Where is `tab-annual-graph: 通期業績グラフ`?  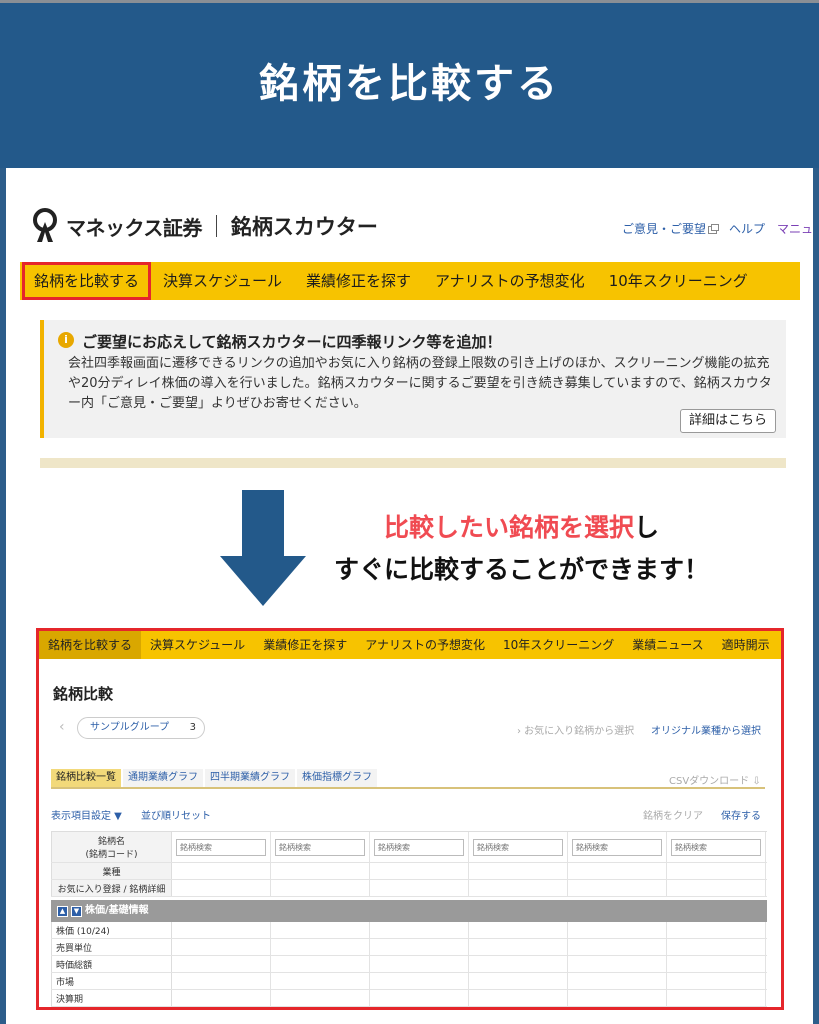
tab-annual-graph: 通期業績グラフ is located at coordinates (163, 778).